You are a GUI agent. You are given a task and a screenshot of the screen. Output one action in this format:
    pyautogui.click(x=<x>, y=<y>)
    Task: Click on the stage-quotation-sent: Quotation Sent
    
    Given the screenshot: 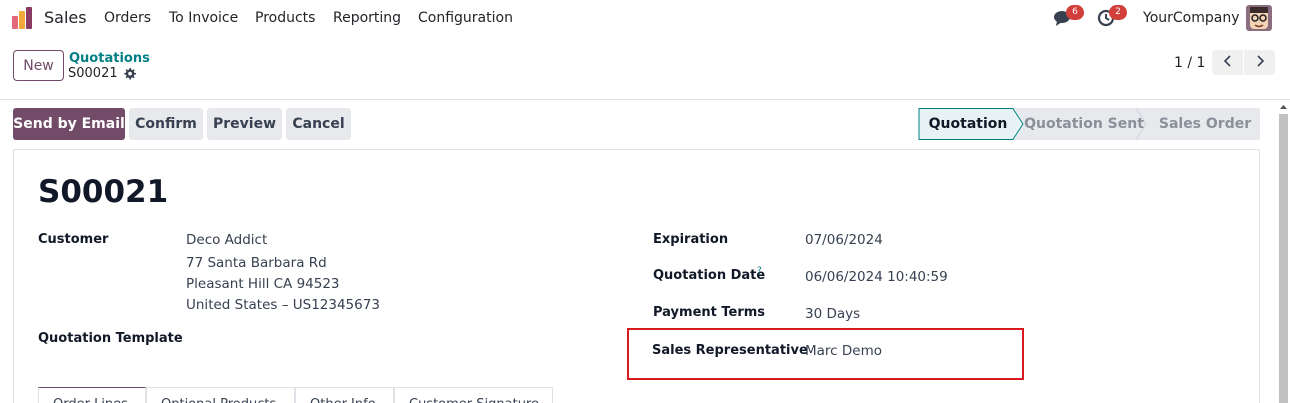 What is the action you would take?
    pyautogui.click(x=1084, y=124)
    